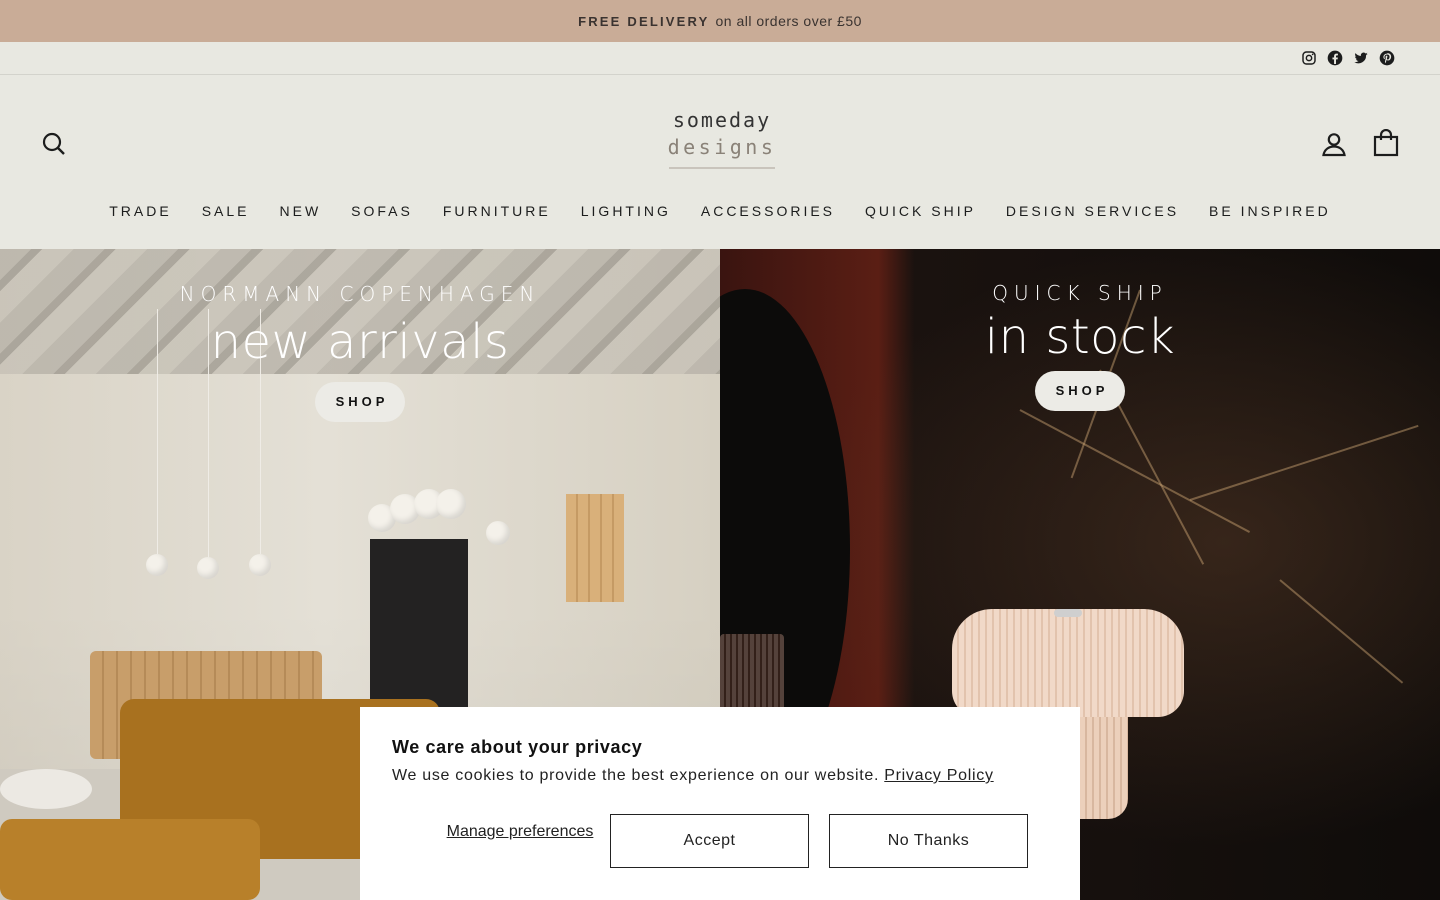 Image resolution: width=1440 pixels, height=900 pixels. I want to click on hero-right-text: QUICK SHIP in stock SHOP, so click(1080, 330).